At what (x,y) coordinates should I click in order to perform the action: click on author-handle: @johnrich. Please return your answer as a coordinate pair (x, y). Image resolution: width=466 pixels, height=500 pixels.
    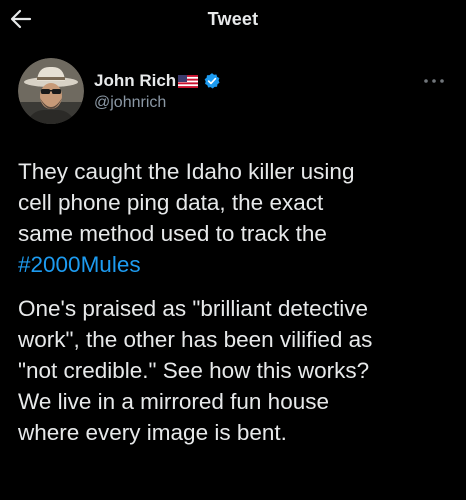
    Looking at the image, I should click on (130, 103).